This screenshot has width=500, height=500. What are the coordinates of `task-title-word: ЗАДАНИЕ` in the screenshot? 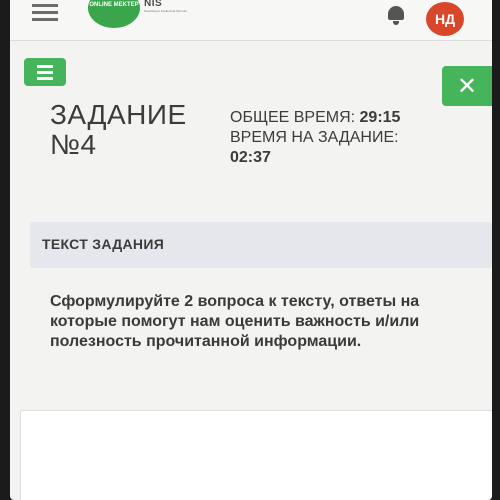 It's located at (118, 114).